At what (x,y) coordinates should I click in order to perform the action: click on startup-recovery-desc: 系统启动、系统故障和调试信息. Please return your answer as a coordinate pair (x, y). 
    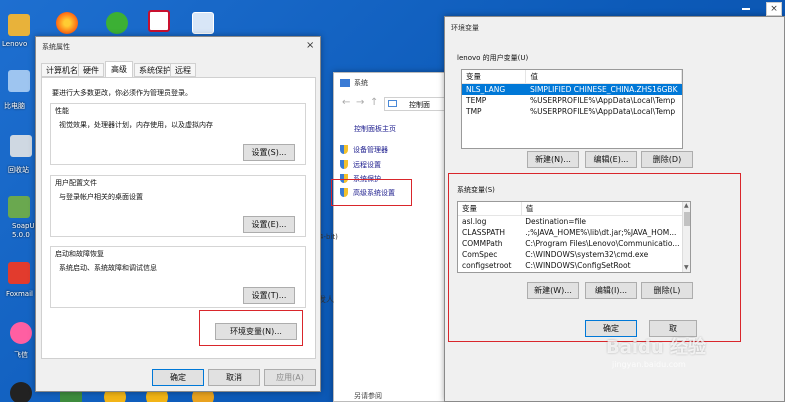
    Looking at the image, I should click on (108, 268).